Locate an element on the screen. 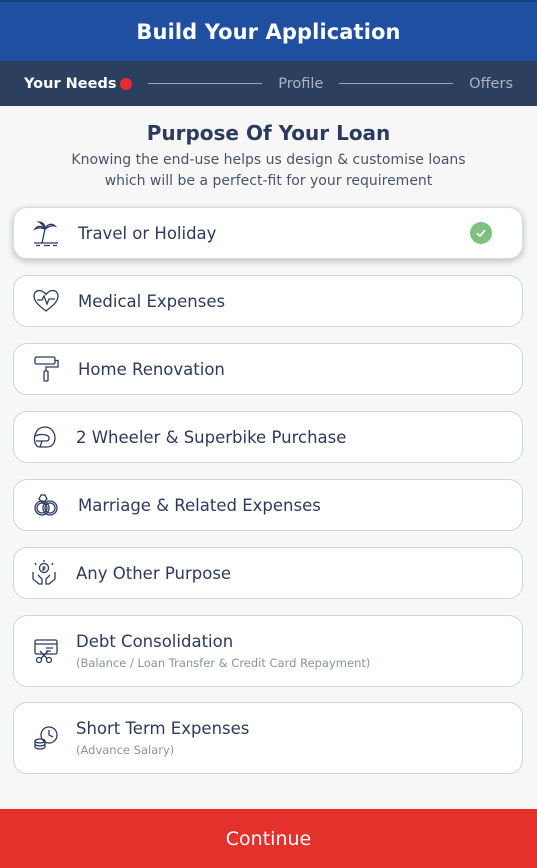 The width and height of the screenshot is (537, 868). check-icon is located at coordinates (481, 233).